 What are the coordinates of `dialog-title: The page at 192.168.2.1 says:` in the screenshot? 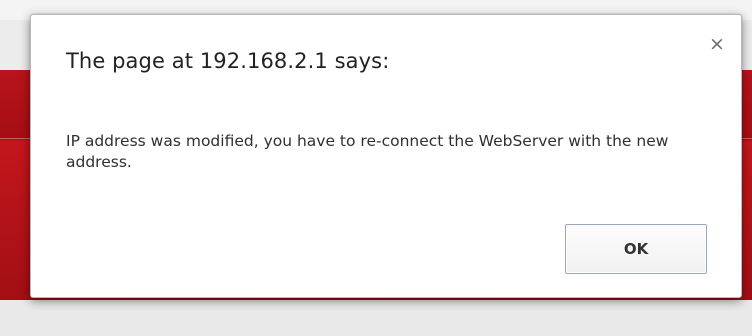 It's located at (228, 61).